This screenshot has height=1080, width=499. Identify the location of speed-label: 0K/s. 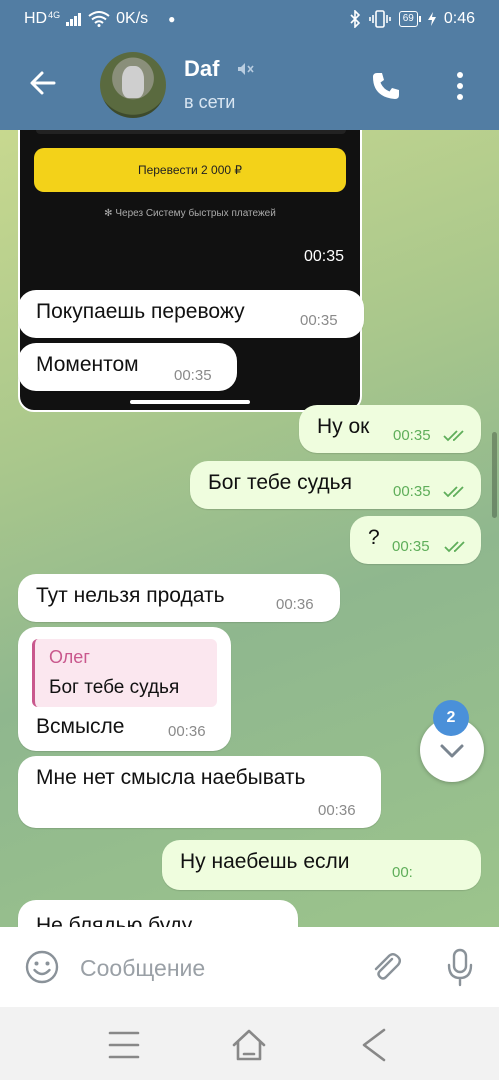
(132, 18).